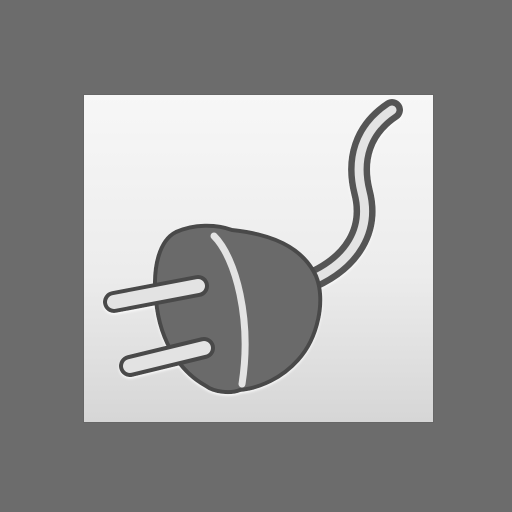  What do you see at coordinates (238, 309) in the screenshot?
I see `plug-body` at bounding box center [238, 309].